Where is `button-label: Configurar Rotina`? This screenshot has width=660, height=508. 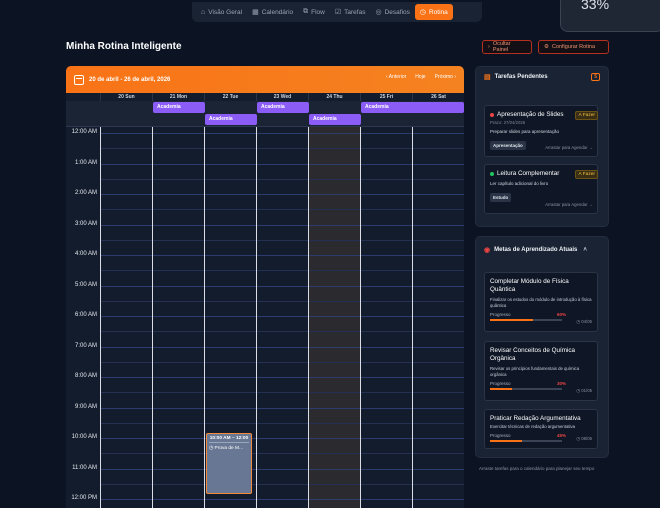
button-label: Configurar Rotina is located at coordinates (573, 47).